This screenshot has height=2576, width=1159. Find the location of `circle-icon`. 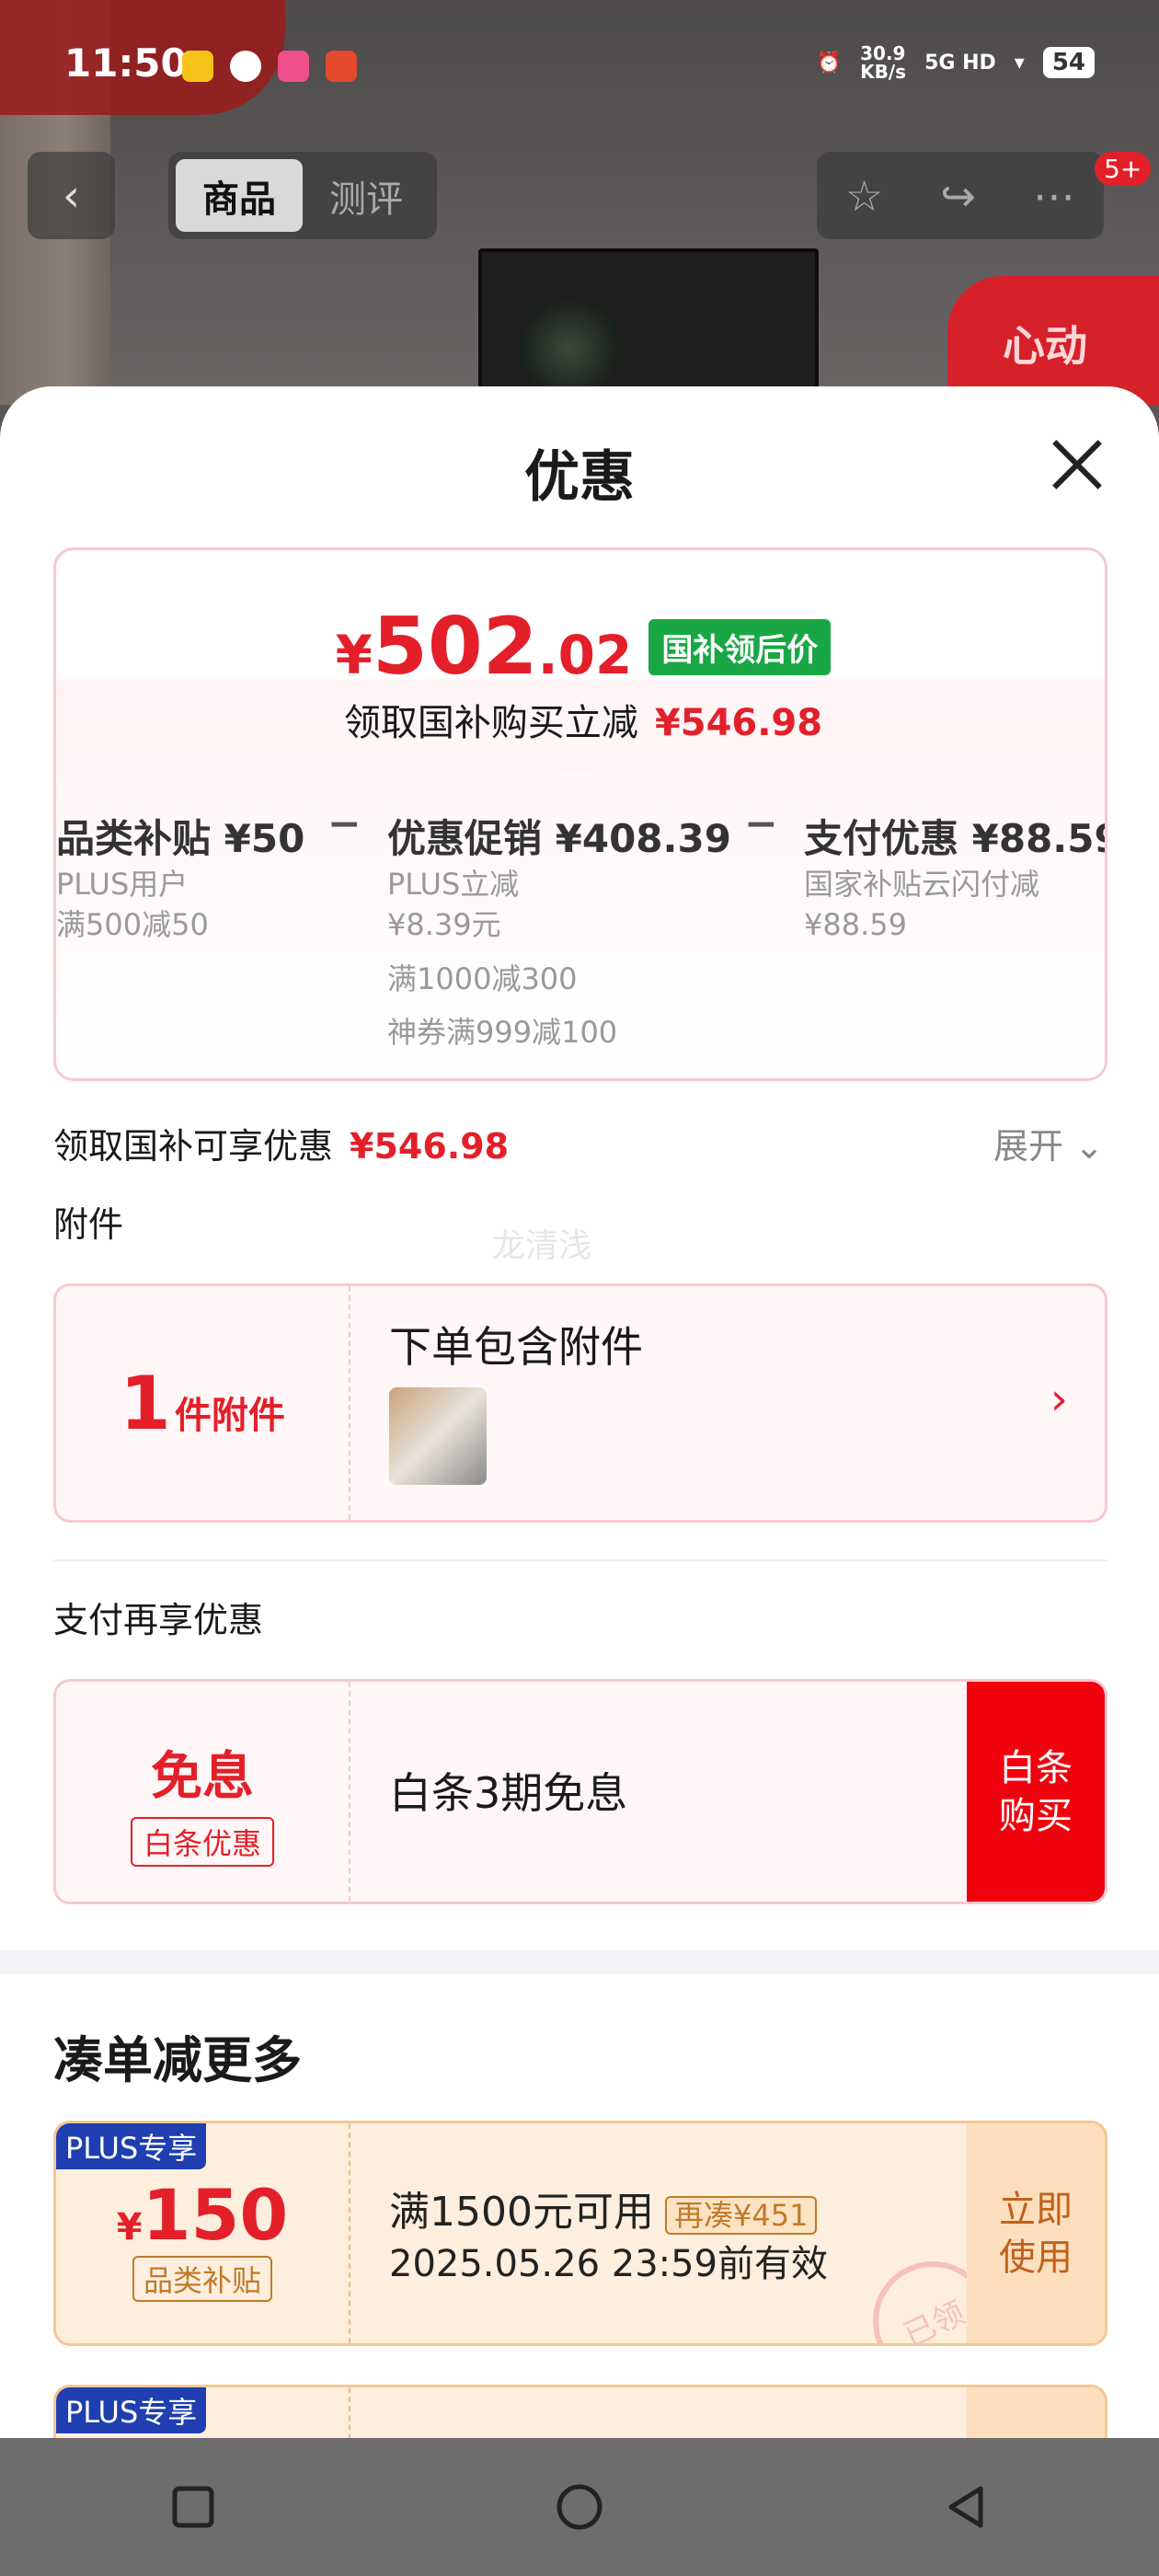

circle-icon is located at coordinates (579, 2507).